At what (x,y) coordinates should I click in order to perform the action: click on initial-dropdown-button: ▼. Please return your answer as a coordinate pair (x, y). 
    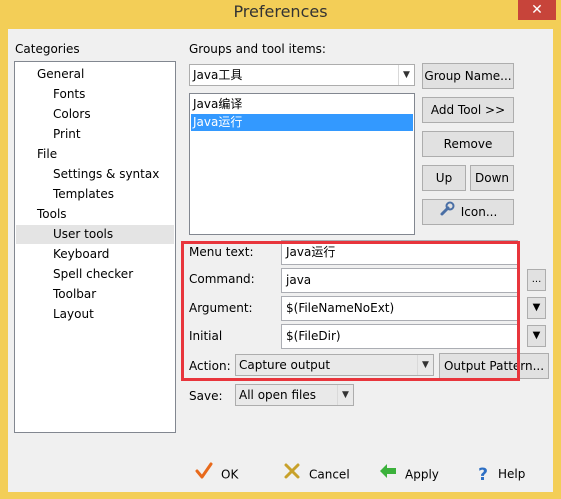
    Looking at the image, I should click on (536, 336).